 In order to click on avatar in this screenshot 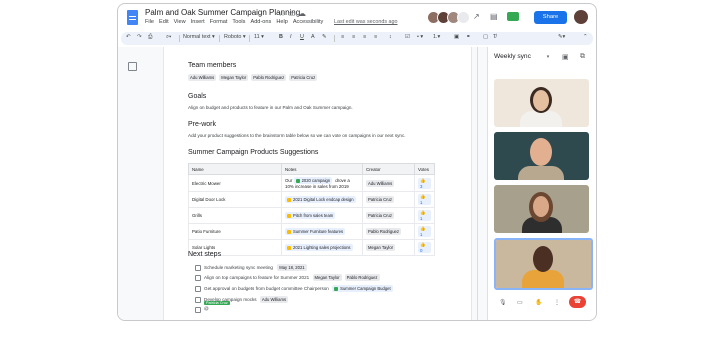, I will do `click(463, 17)`.